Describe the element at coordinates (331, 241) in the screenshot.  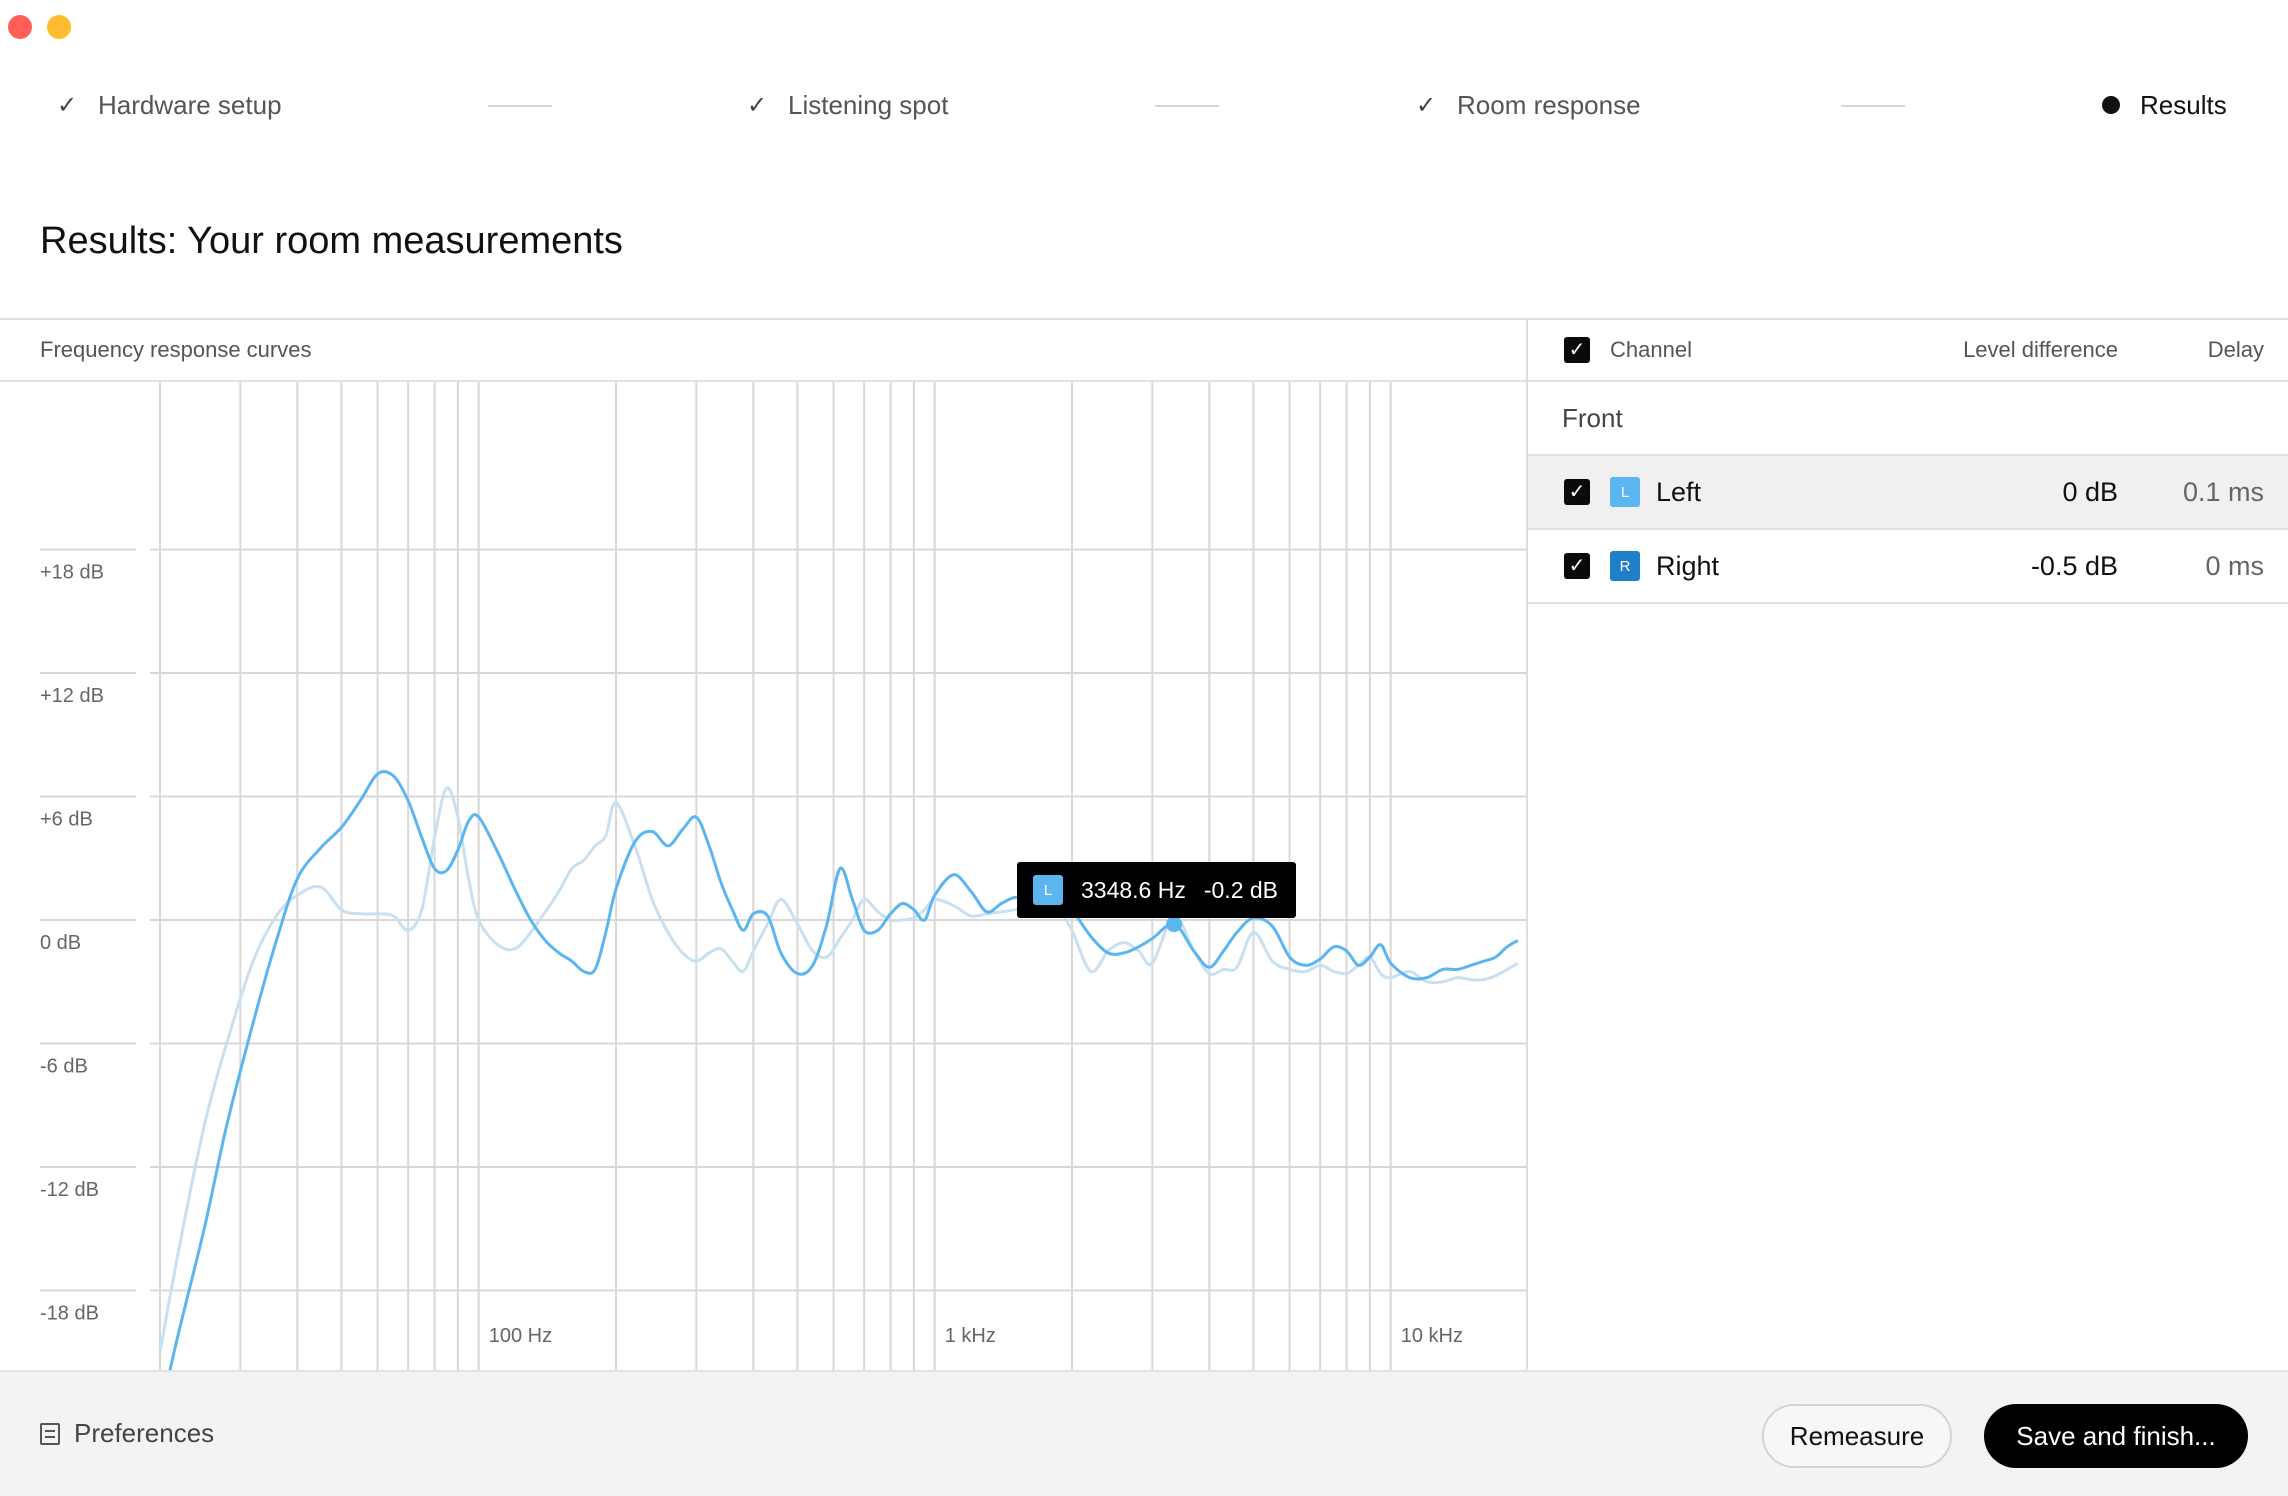
I see `page-title: Results: Your room measurements` at that location.